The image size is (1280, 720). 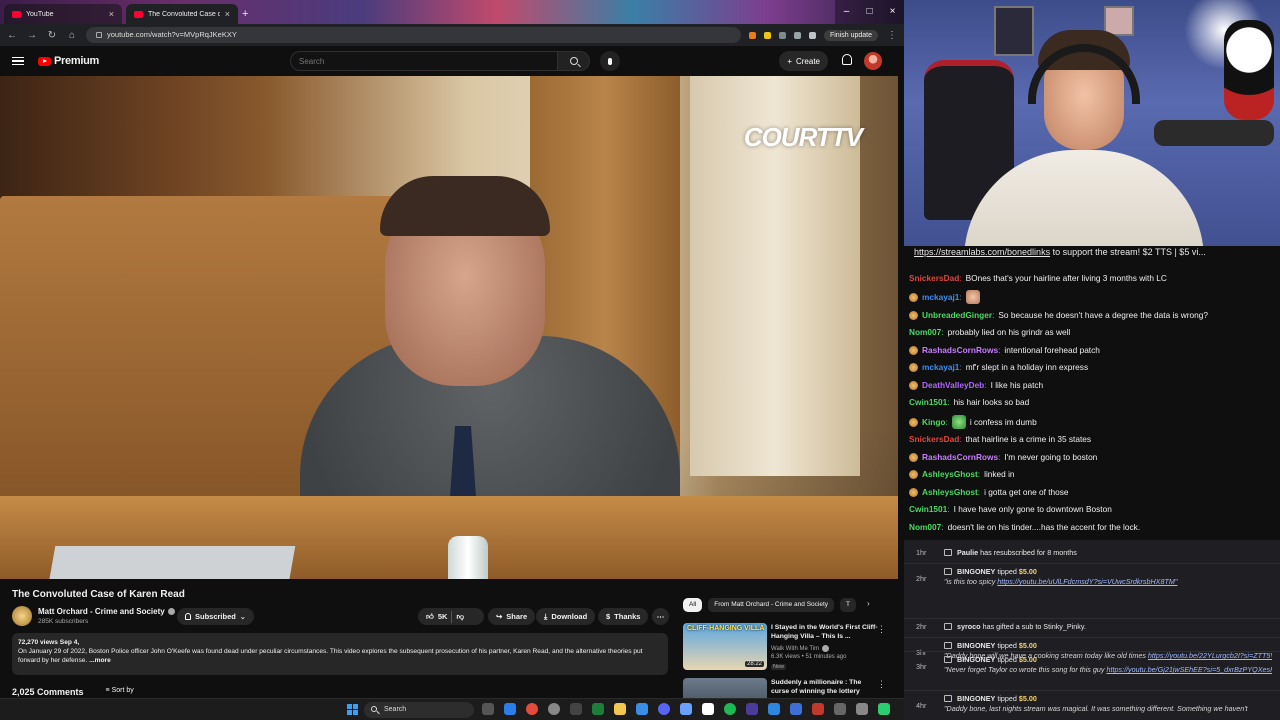 What do you see at coordinates (106, 611) in the screenshot?
I see `channel-name: Matt Orchard - Crime and Society` at bounding box center [106, 611].